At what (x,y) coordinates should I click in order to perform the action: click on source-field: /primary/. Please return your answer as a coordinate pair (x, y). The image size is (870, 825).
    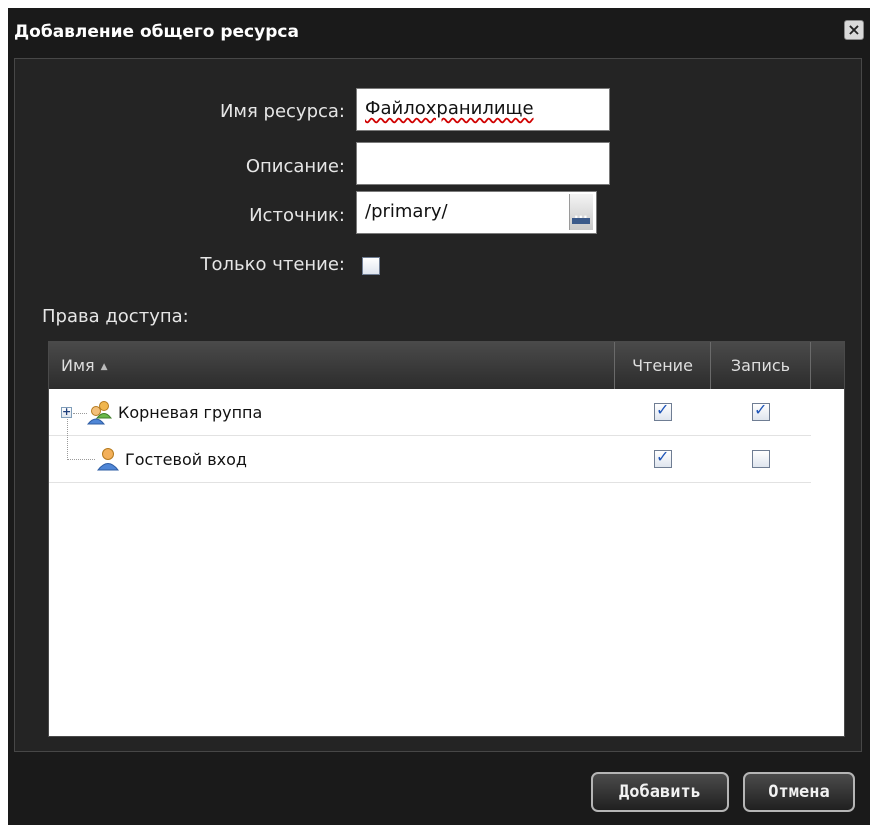
    Looking at the image, I should click on (476, 212).